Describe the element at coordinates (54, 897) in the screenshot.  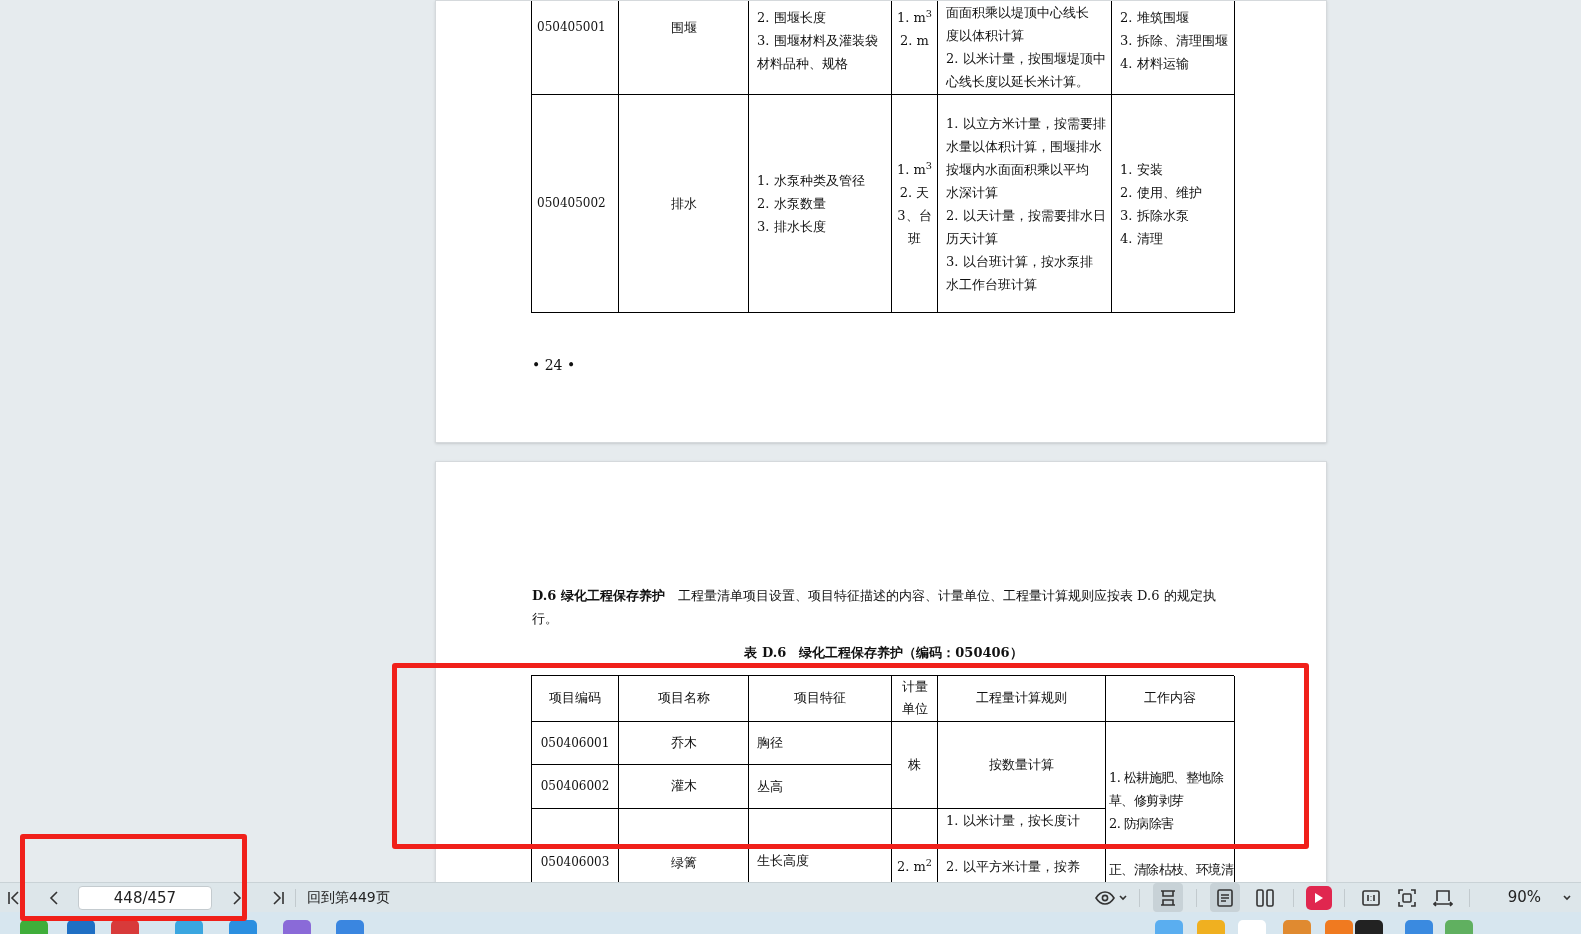
I see `chevron-left-icon` at that location.